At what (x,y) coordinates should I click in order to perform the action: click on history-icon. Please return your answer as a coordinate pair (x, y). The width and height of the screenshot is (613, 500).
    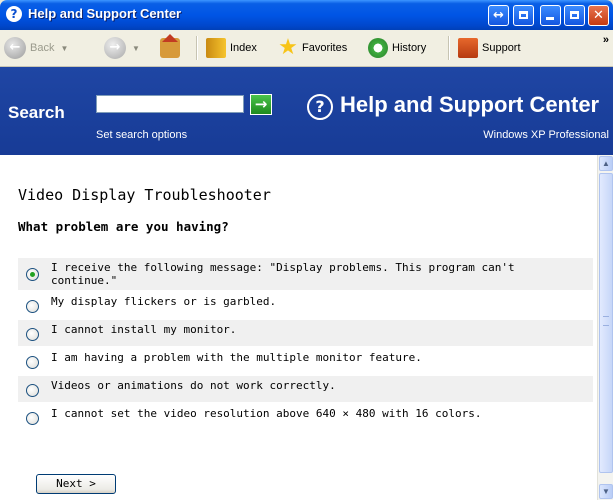
    Looking at the image, I should click on (378, 48).